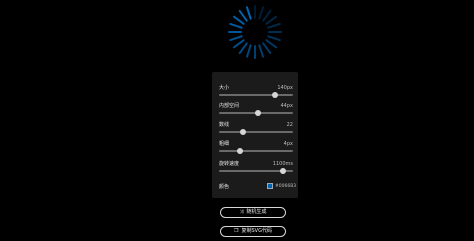 The width and height of the screenshot is (474, 241). Describe the element at coordinates (241, 212) in the screenshot. I see `shuffle-icon: ⤨` at that location.